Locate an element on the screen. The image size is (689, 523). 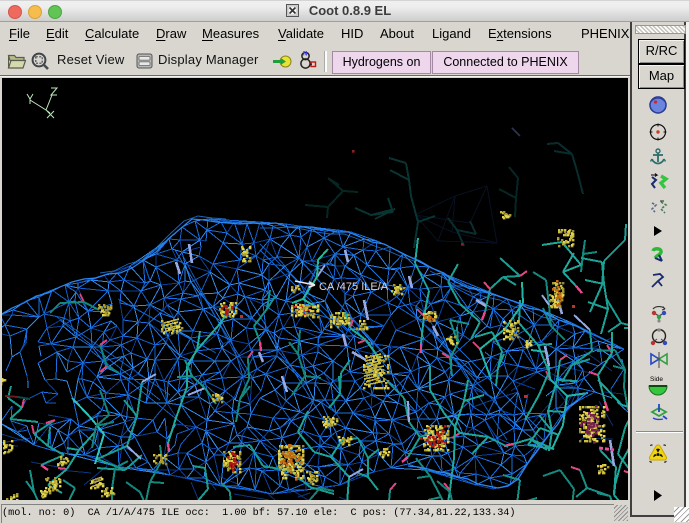
svg-text: CA /475 ILE/A is located at coordinates (354, 287).